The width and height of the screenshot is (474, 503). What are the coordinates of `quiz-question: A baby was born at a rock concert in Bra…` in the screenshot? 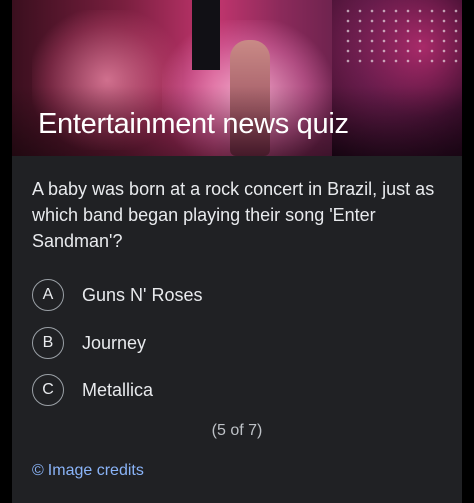 It's located at (233, 215).